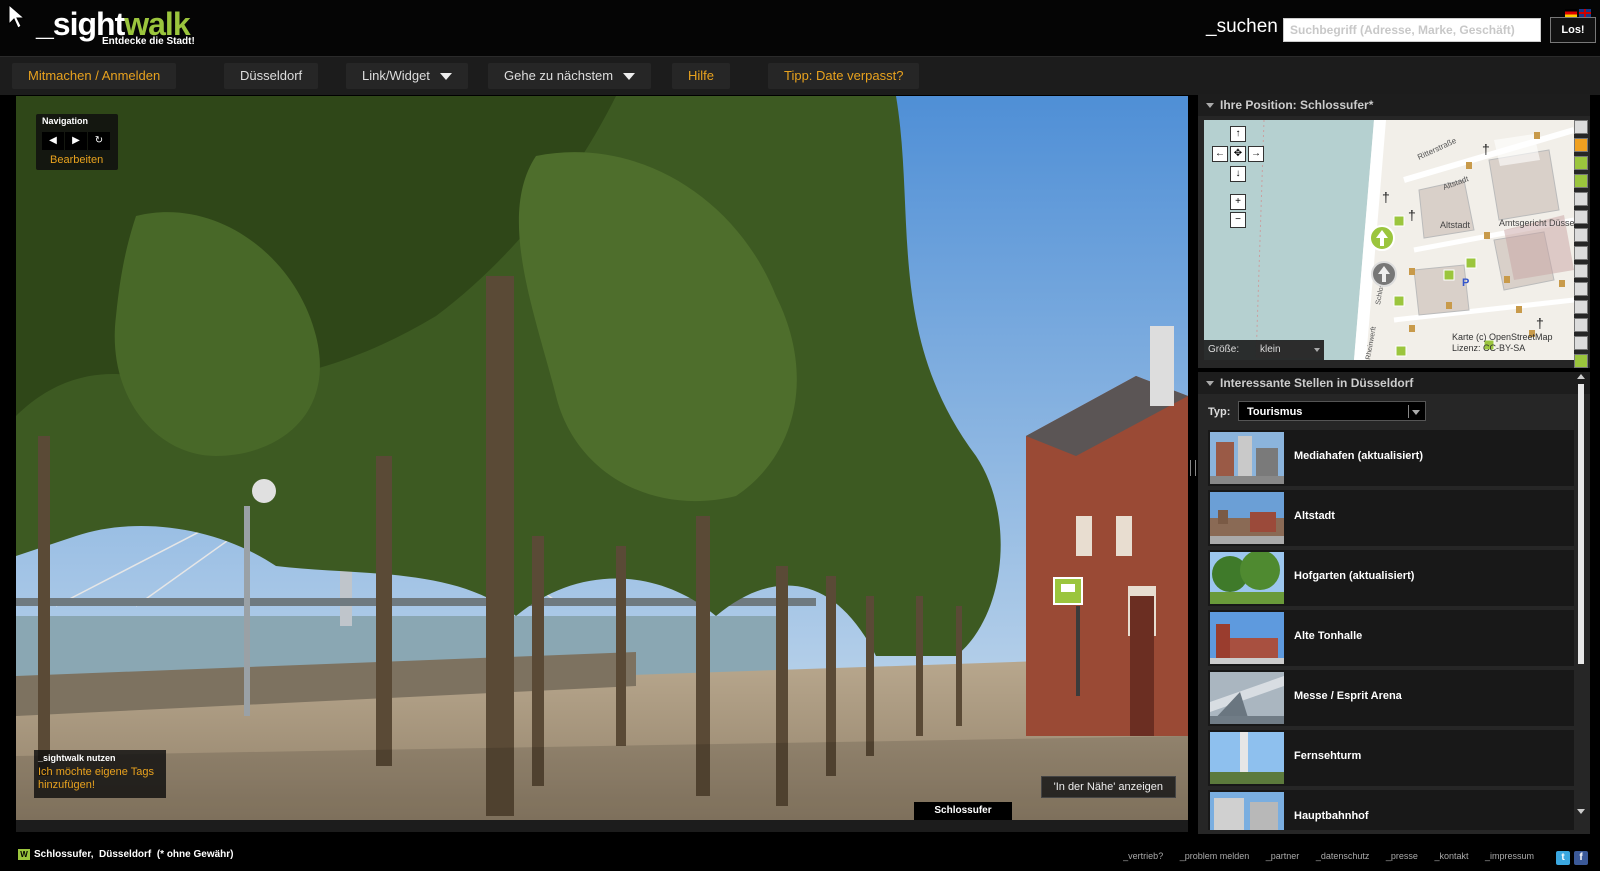  I want to click on layer-health-icon, so click(1581, 307).